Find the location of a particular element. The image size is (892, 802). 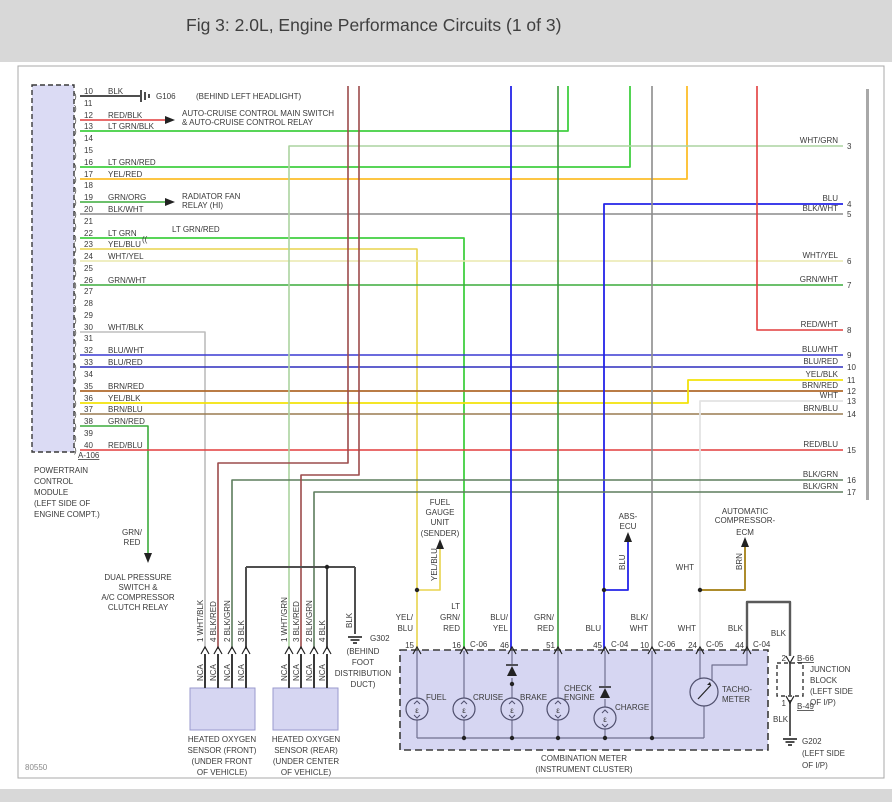

bulb-charge-filament-icon: ε is located at coordinates (605, 719).